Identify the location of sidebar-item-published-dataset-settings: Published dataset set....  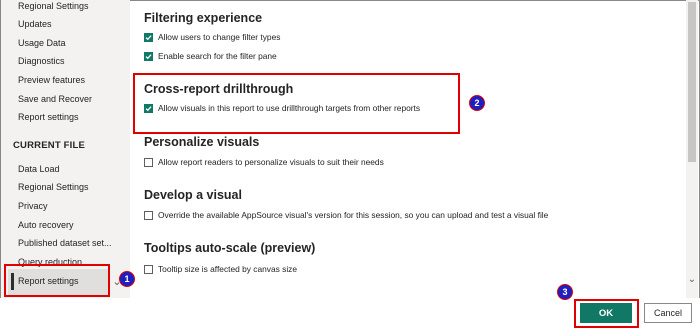
(65, 243).